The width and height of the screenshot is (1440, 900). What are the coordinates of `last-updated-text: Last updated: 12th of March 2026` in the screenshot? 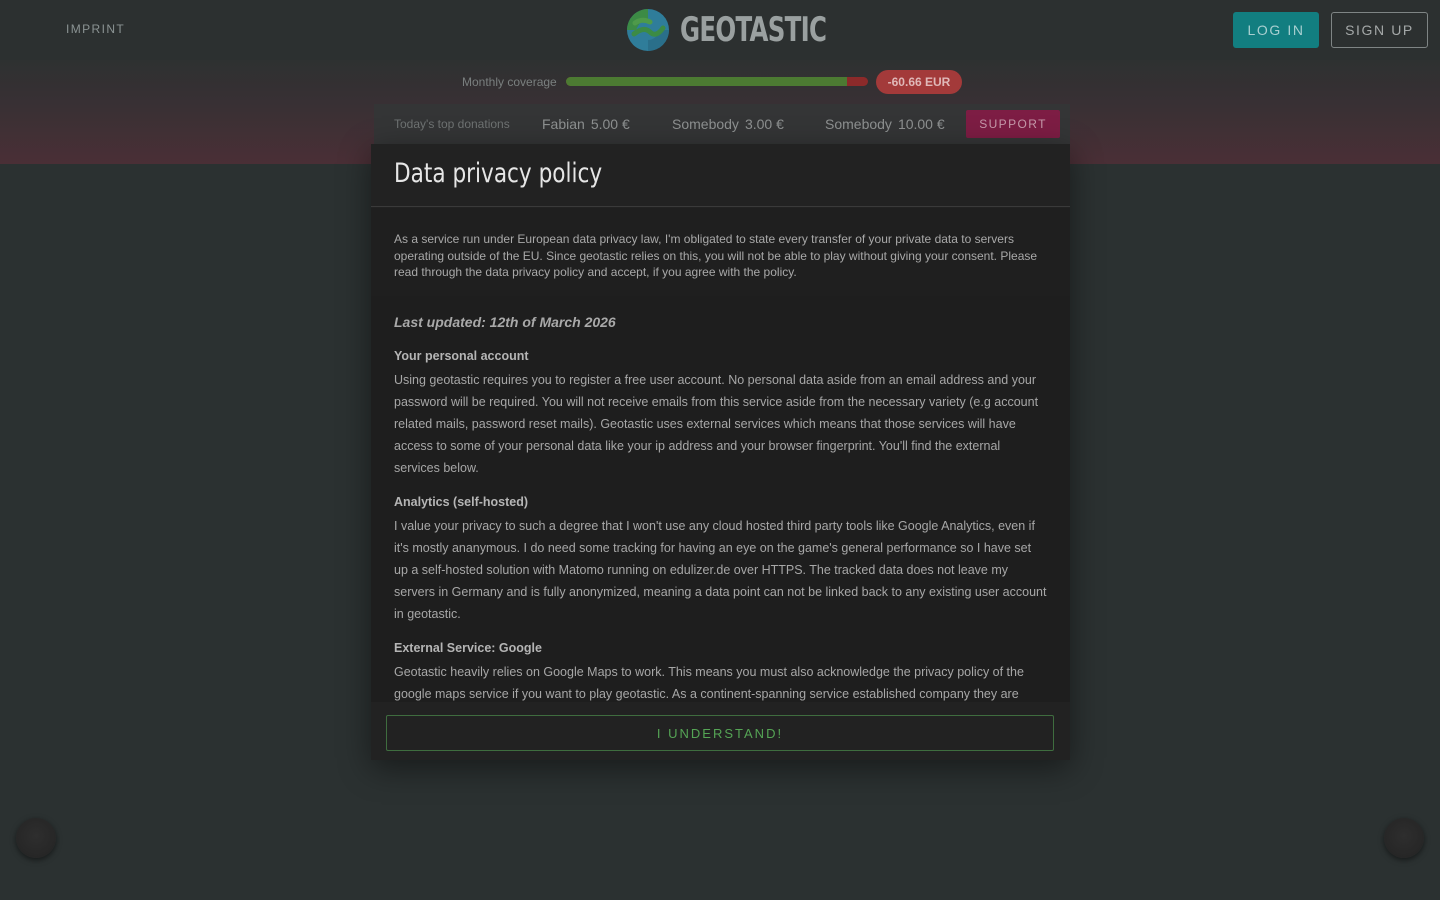 It's located at (505, 322).